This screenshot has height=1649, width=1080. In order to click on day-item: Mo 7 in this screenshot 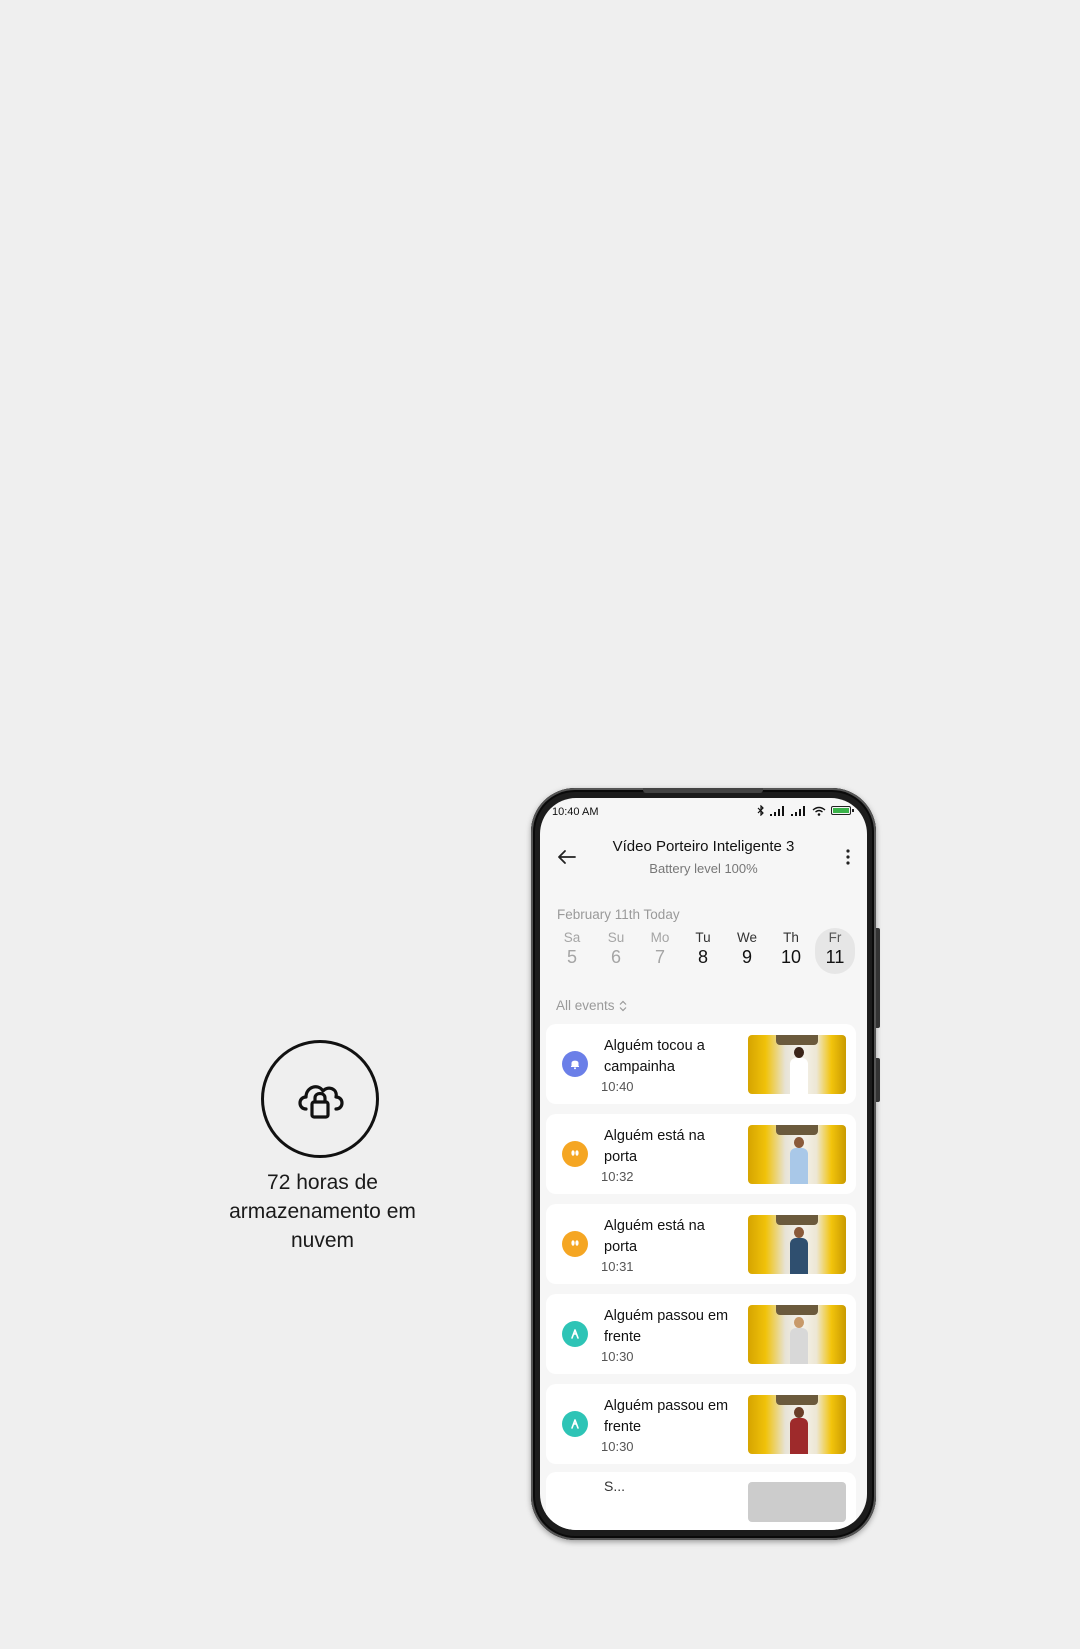, I will do `click(660, 951)`.